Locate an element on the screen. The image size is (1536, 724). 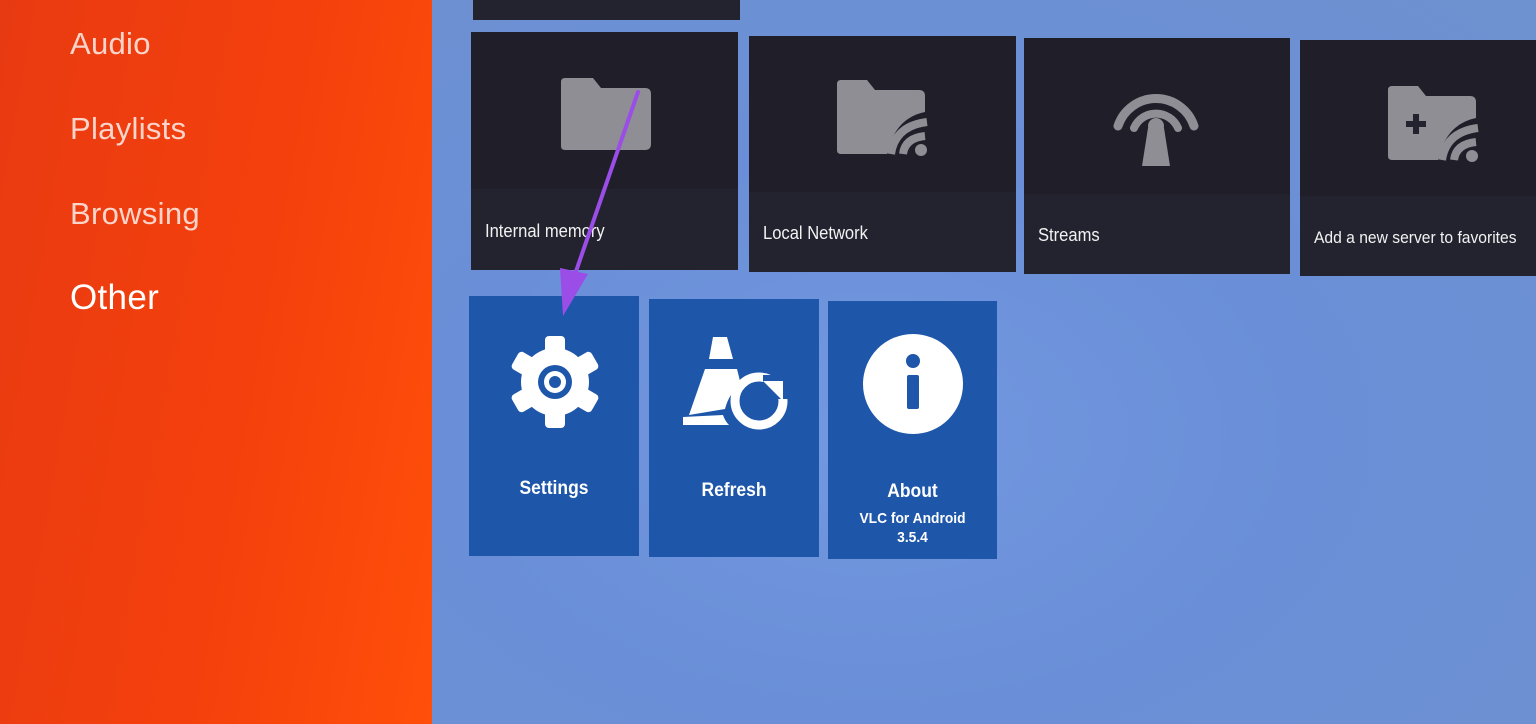
network-folder-icon is located at coordinates (883, 118).